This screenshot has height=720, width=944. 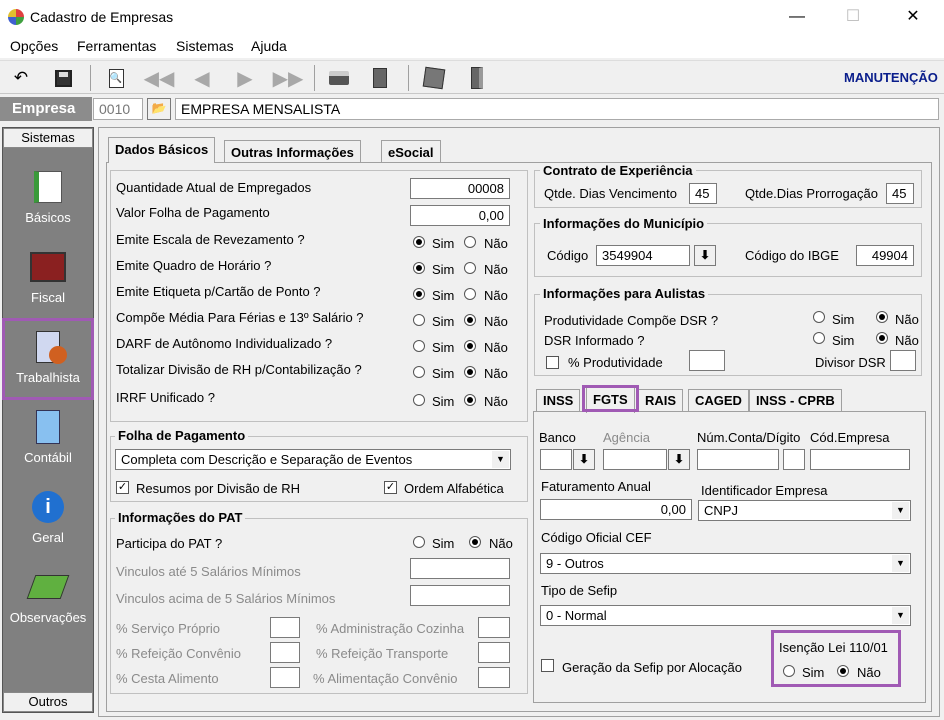 What do you see at coordinates (738, 459) in the screenshot?
I see `conta-field` at bounding box center [738, 459].